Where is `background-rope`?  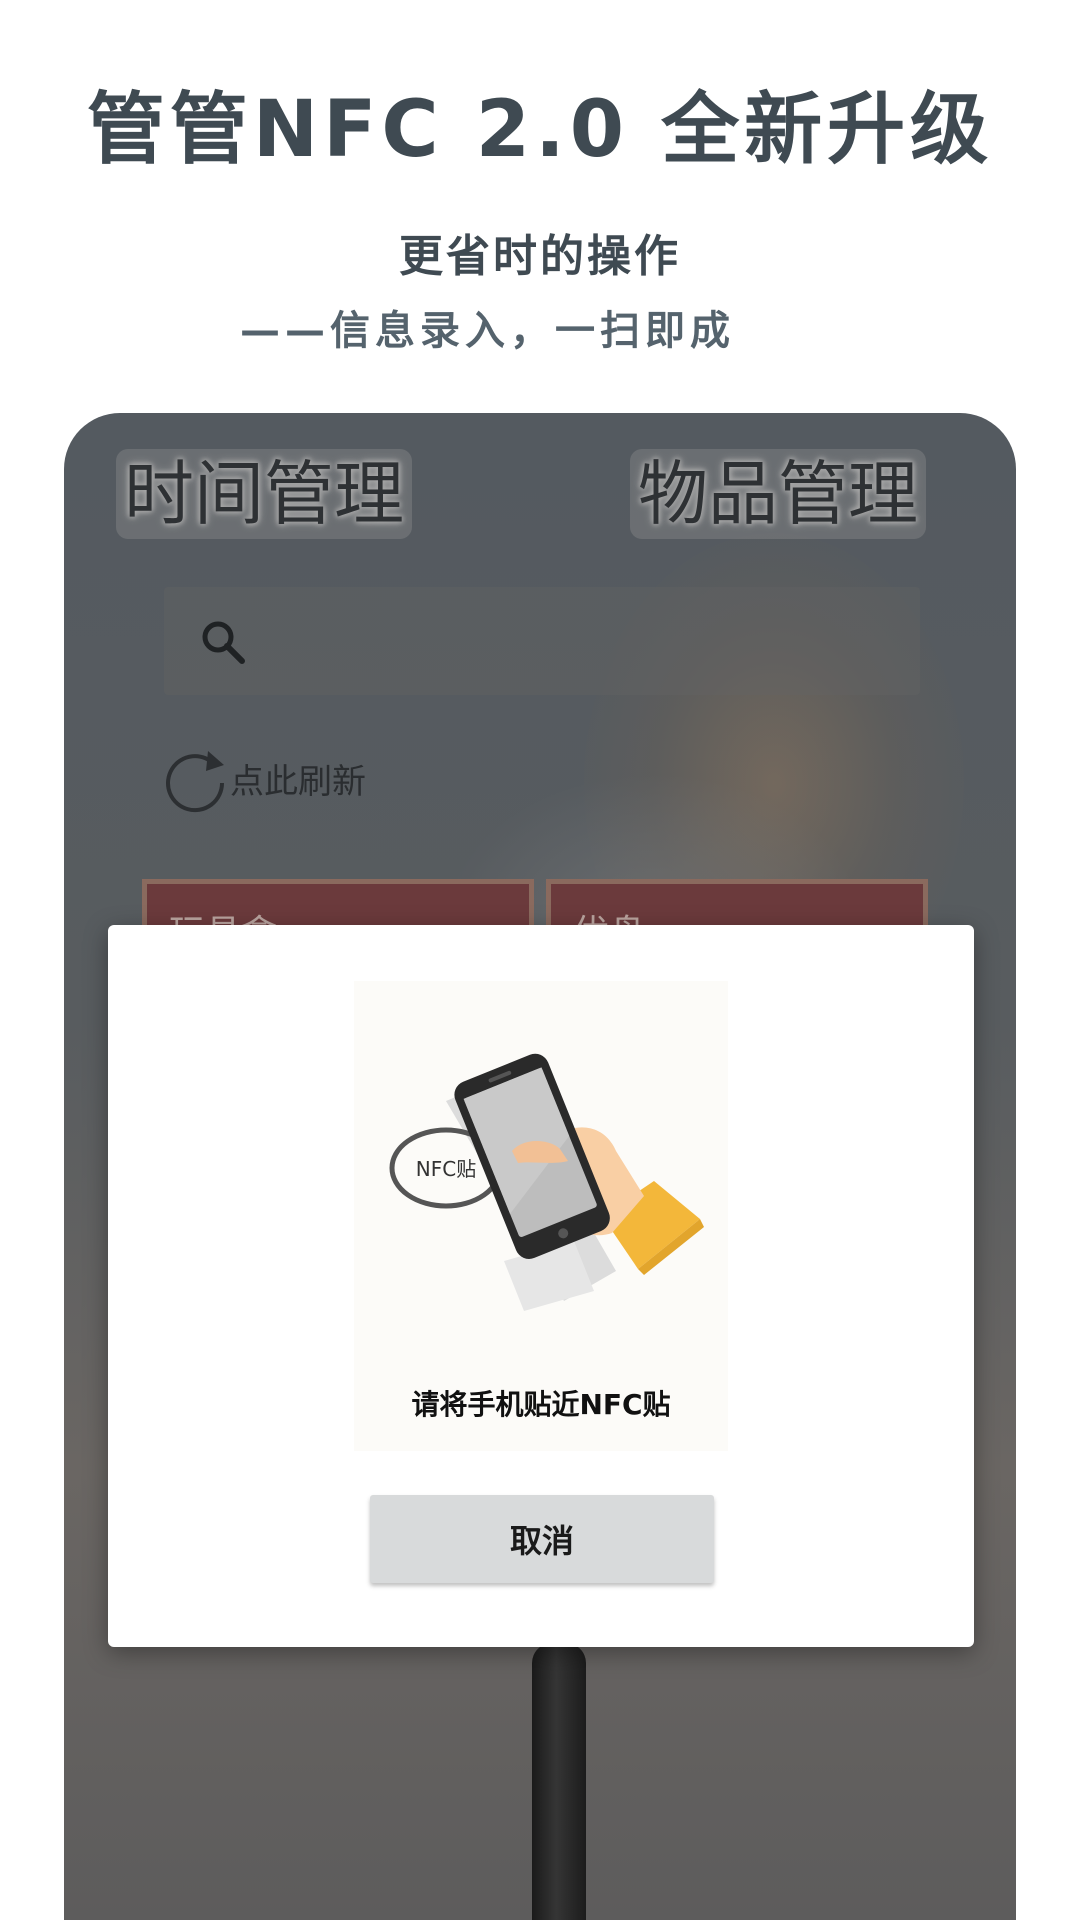 background-rope is located at coordinates (559, 1781).